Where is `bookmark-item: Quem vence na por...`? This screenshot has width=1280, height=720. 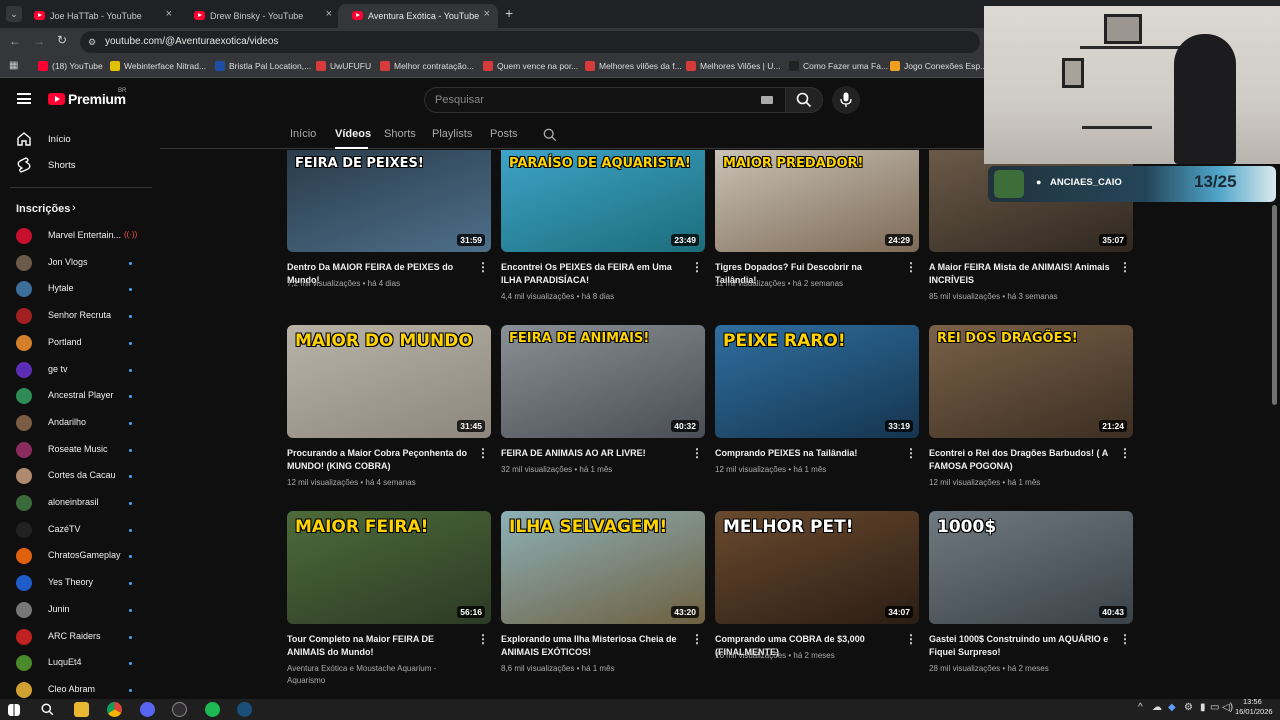 bookmark-item: Quem vence na por... is located at coordinates (530, 66).